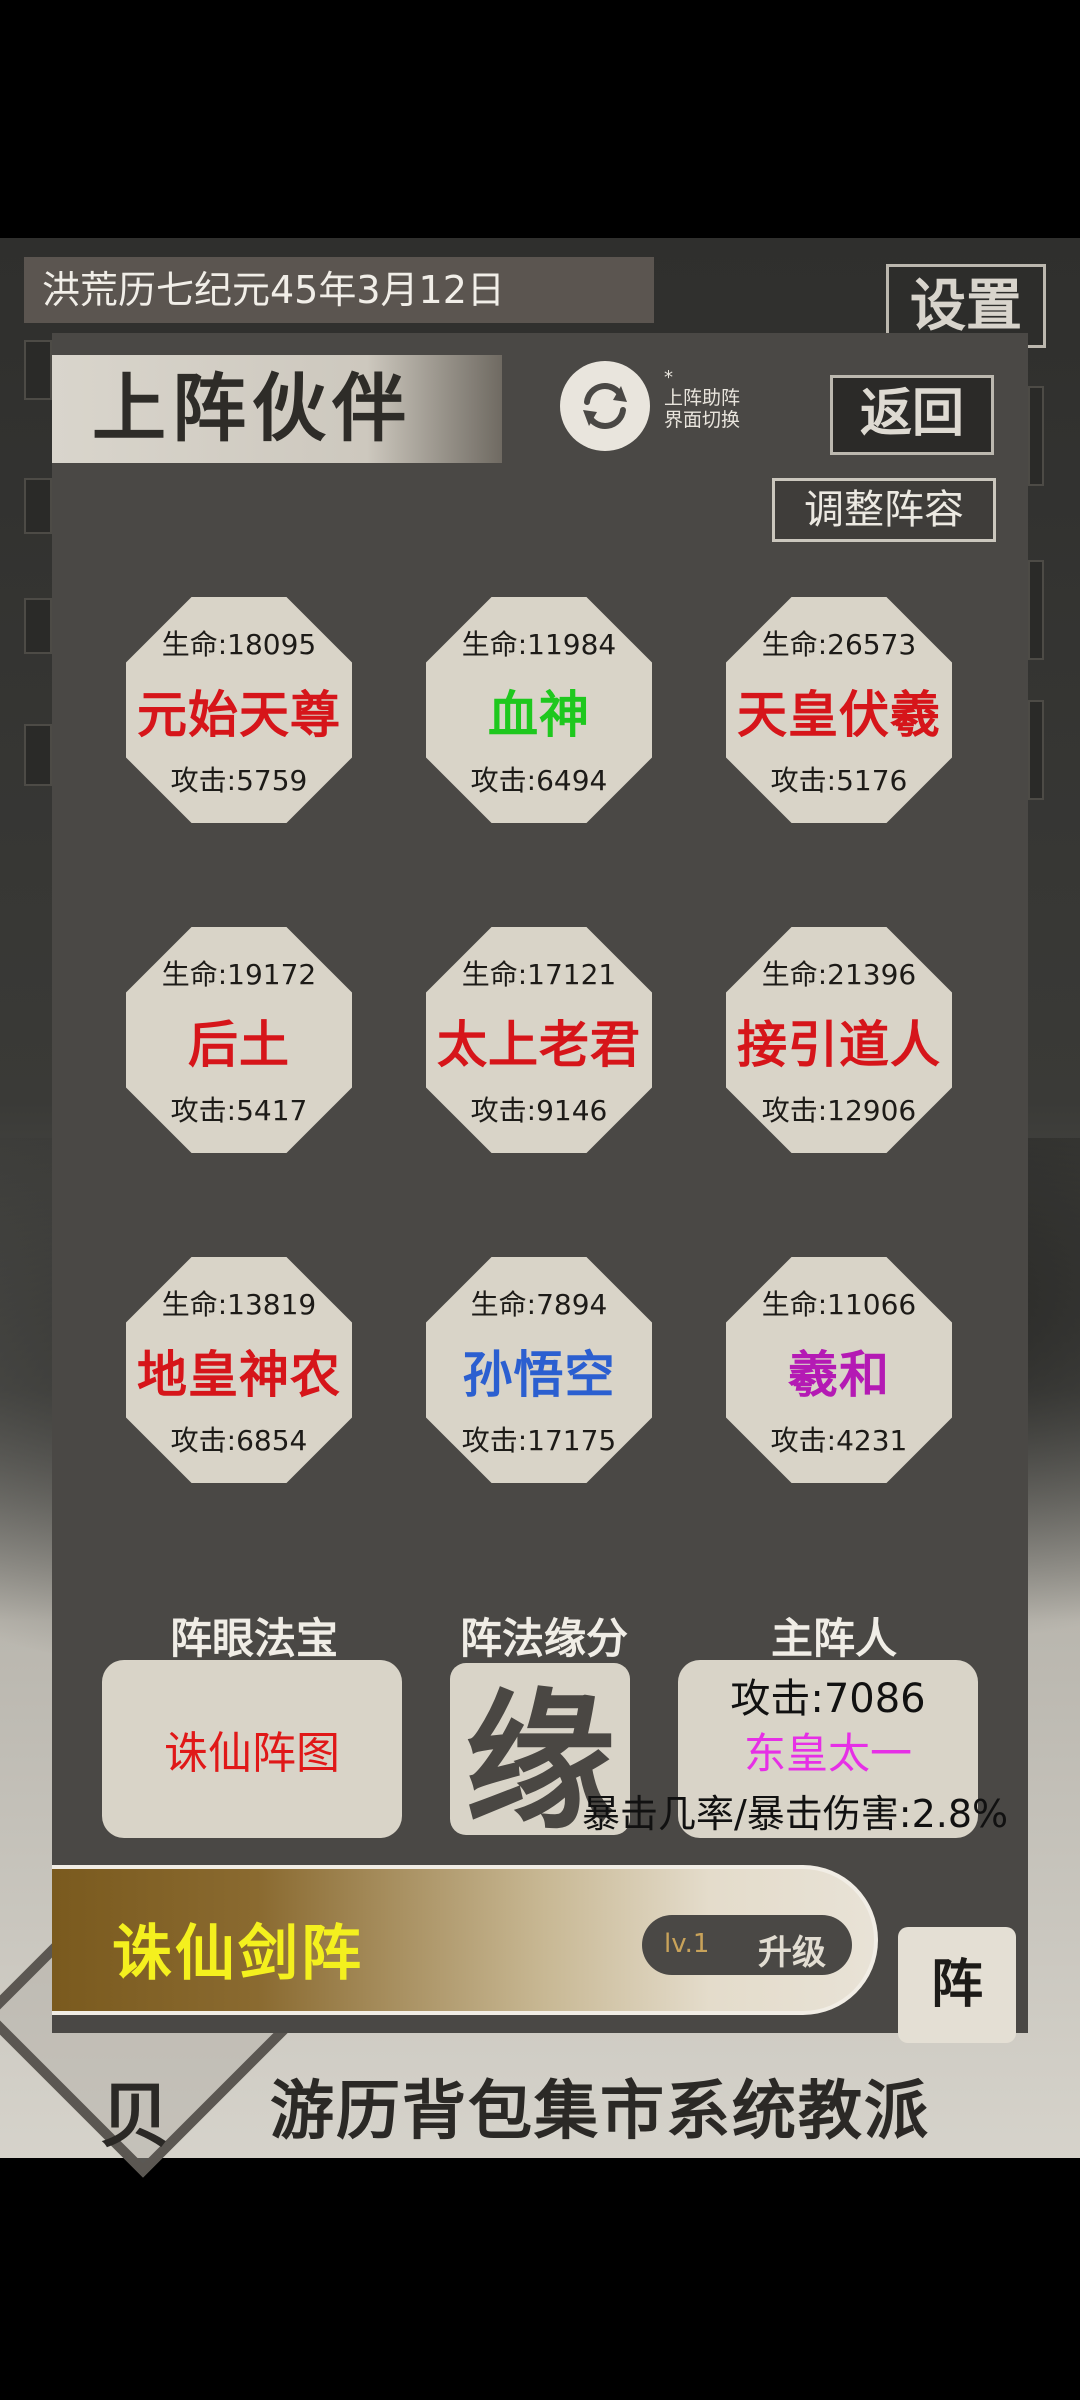 This screenshot has width=1080, height=2400. Describe the element at coordinates (253, 1638) in the screenshot. I see `treasure-label: 阵眼法宝` at that location.